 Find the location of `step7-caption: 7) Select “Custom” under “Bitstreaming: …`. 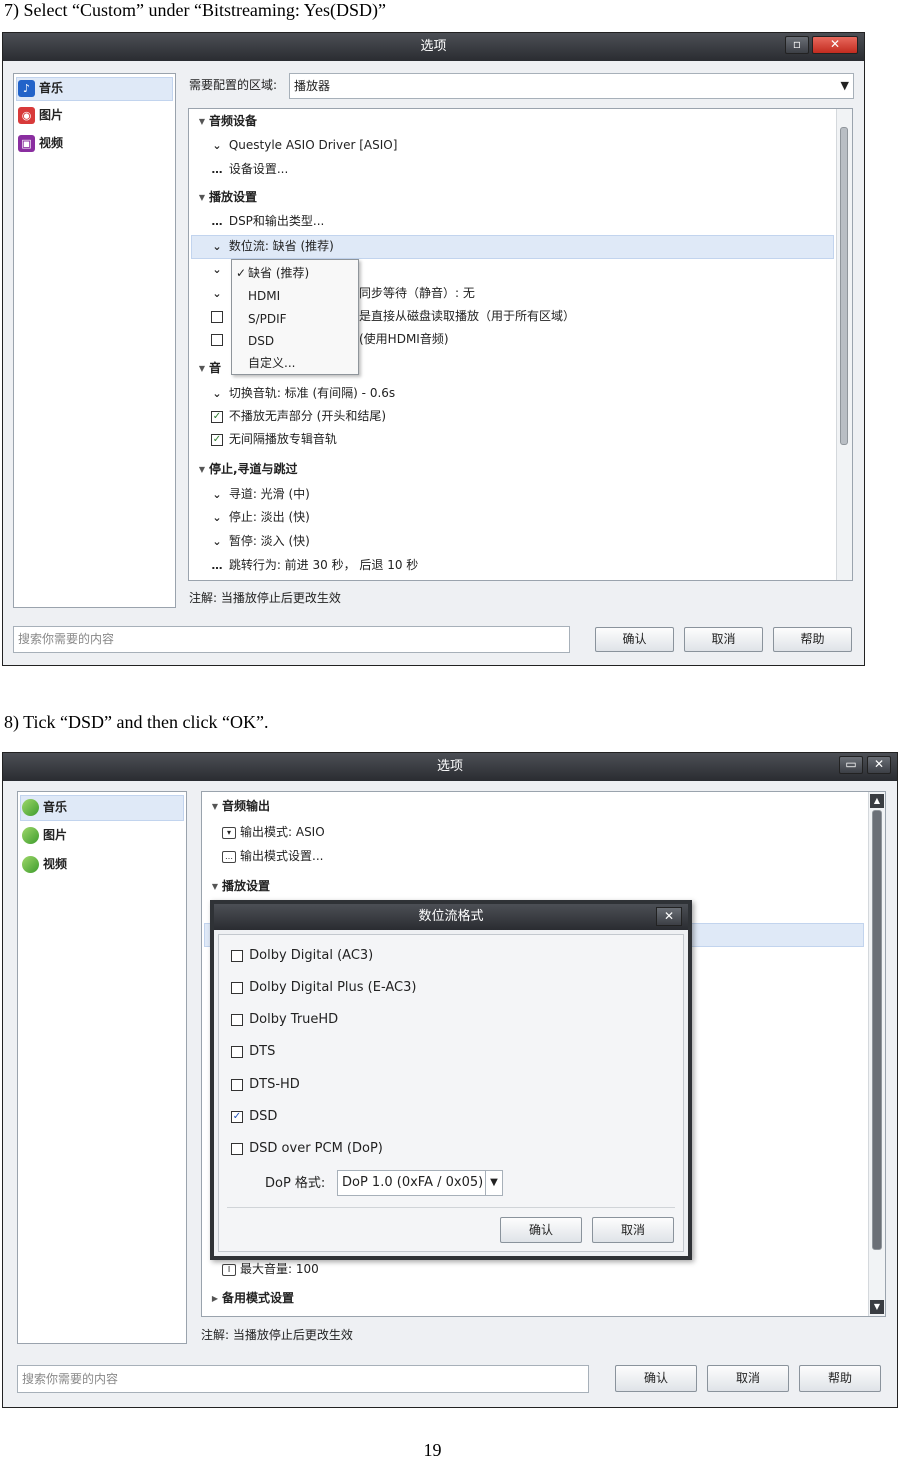

step7-caption: 7) Select “Custom” under “Bitstreaming: … is located at coordinates (195, 10).